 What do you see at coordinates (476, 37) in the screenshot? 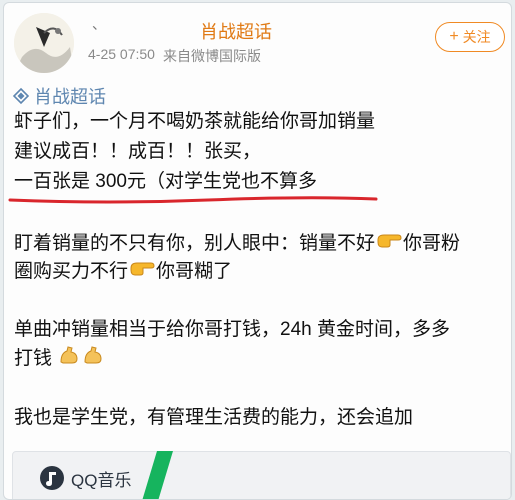
I see `follow-label: 关注` at bounding box center [476, 37].